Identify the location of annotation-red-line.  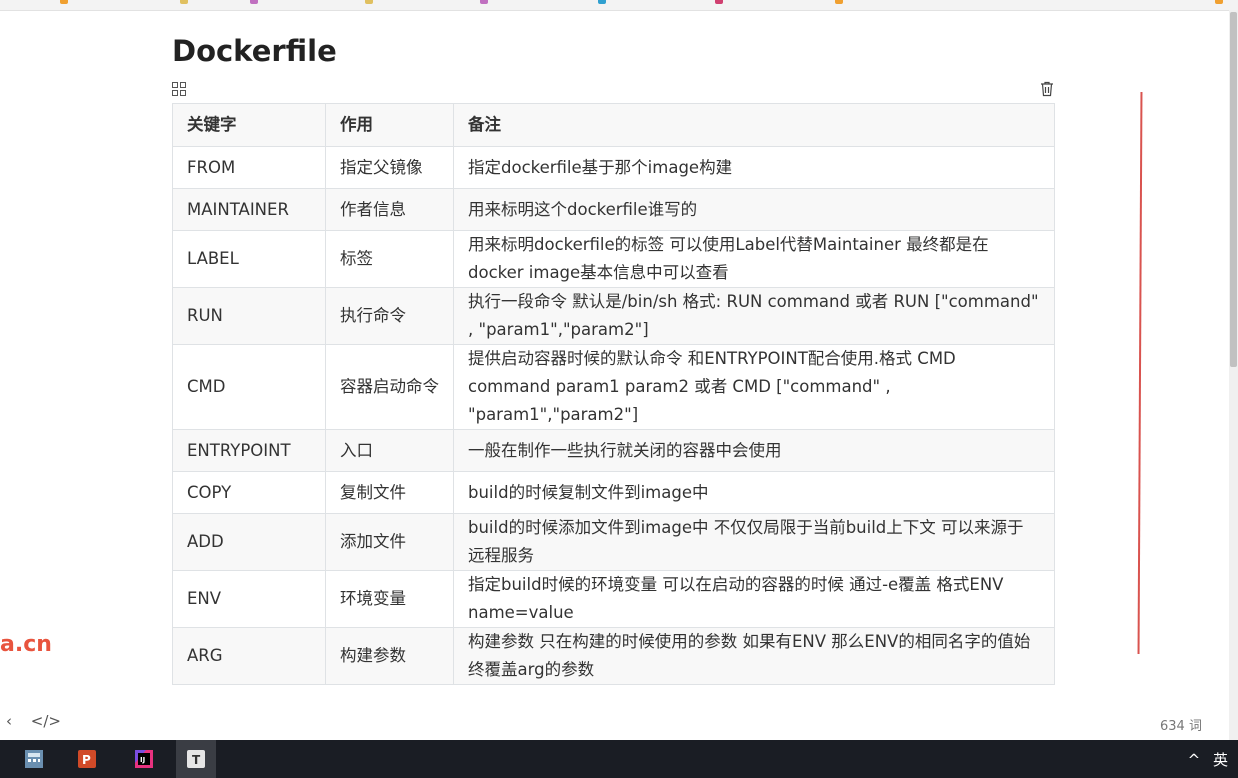
(1140, 373).